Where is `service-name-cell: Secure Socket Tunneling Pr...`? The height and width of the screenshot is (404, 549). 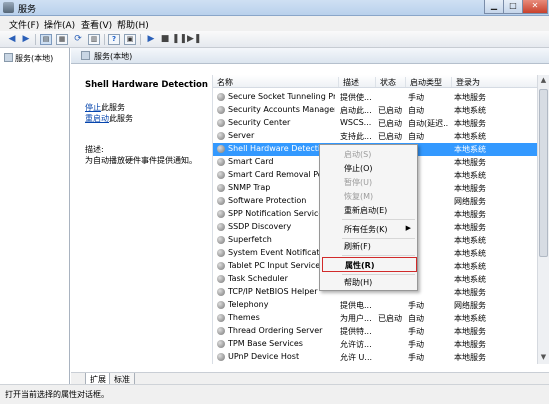
service-name-cell: Secure Socket Tunneling Pr... is located at coordinates (276, 96).